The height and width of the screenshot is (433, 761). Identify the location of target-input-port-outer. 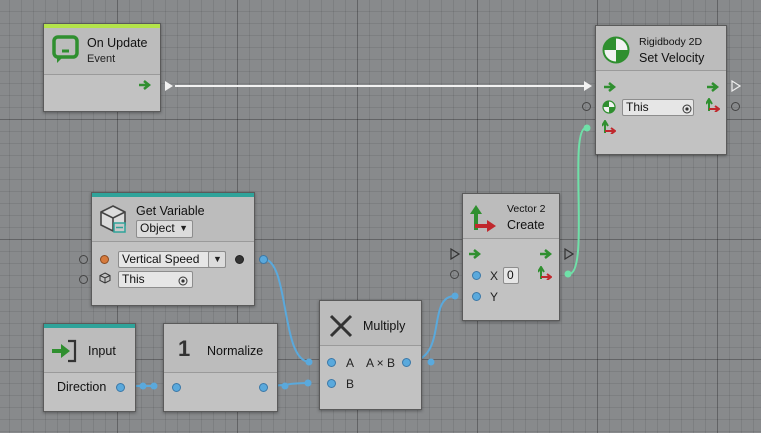
(83, 279).